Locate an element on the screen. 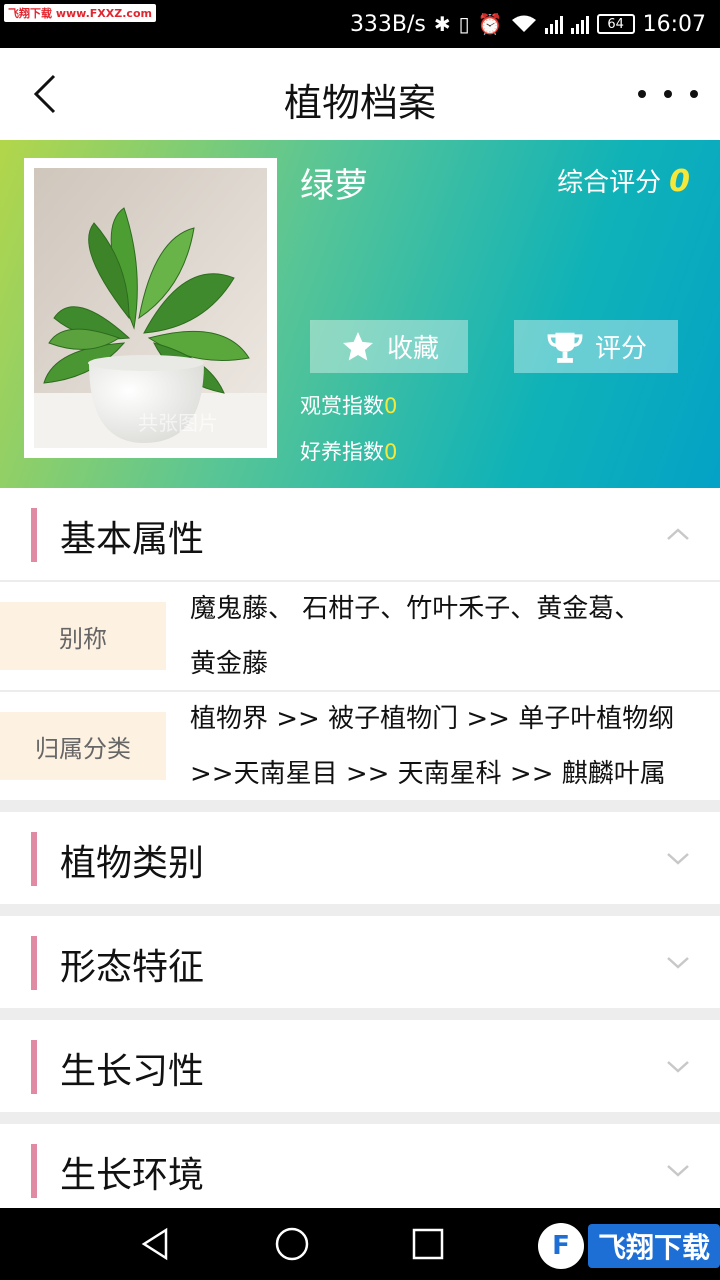  favorite-button: 收藏 is located at coordinates (389, 346).